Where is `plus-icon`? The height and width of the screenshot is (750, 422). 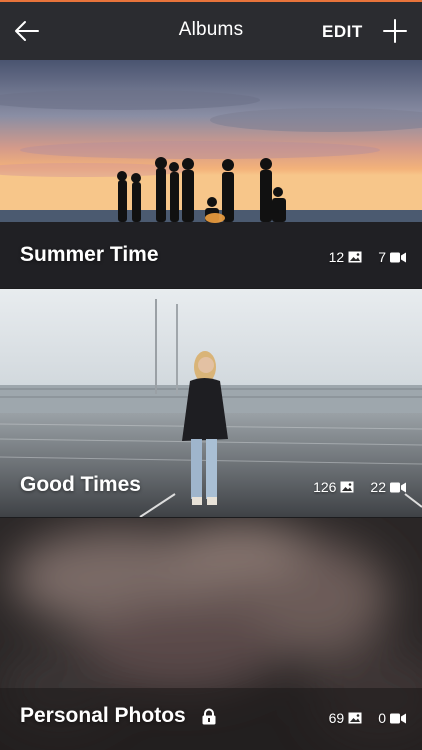 plus-icon is located at coordinates (395, 31).